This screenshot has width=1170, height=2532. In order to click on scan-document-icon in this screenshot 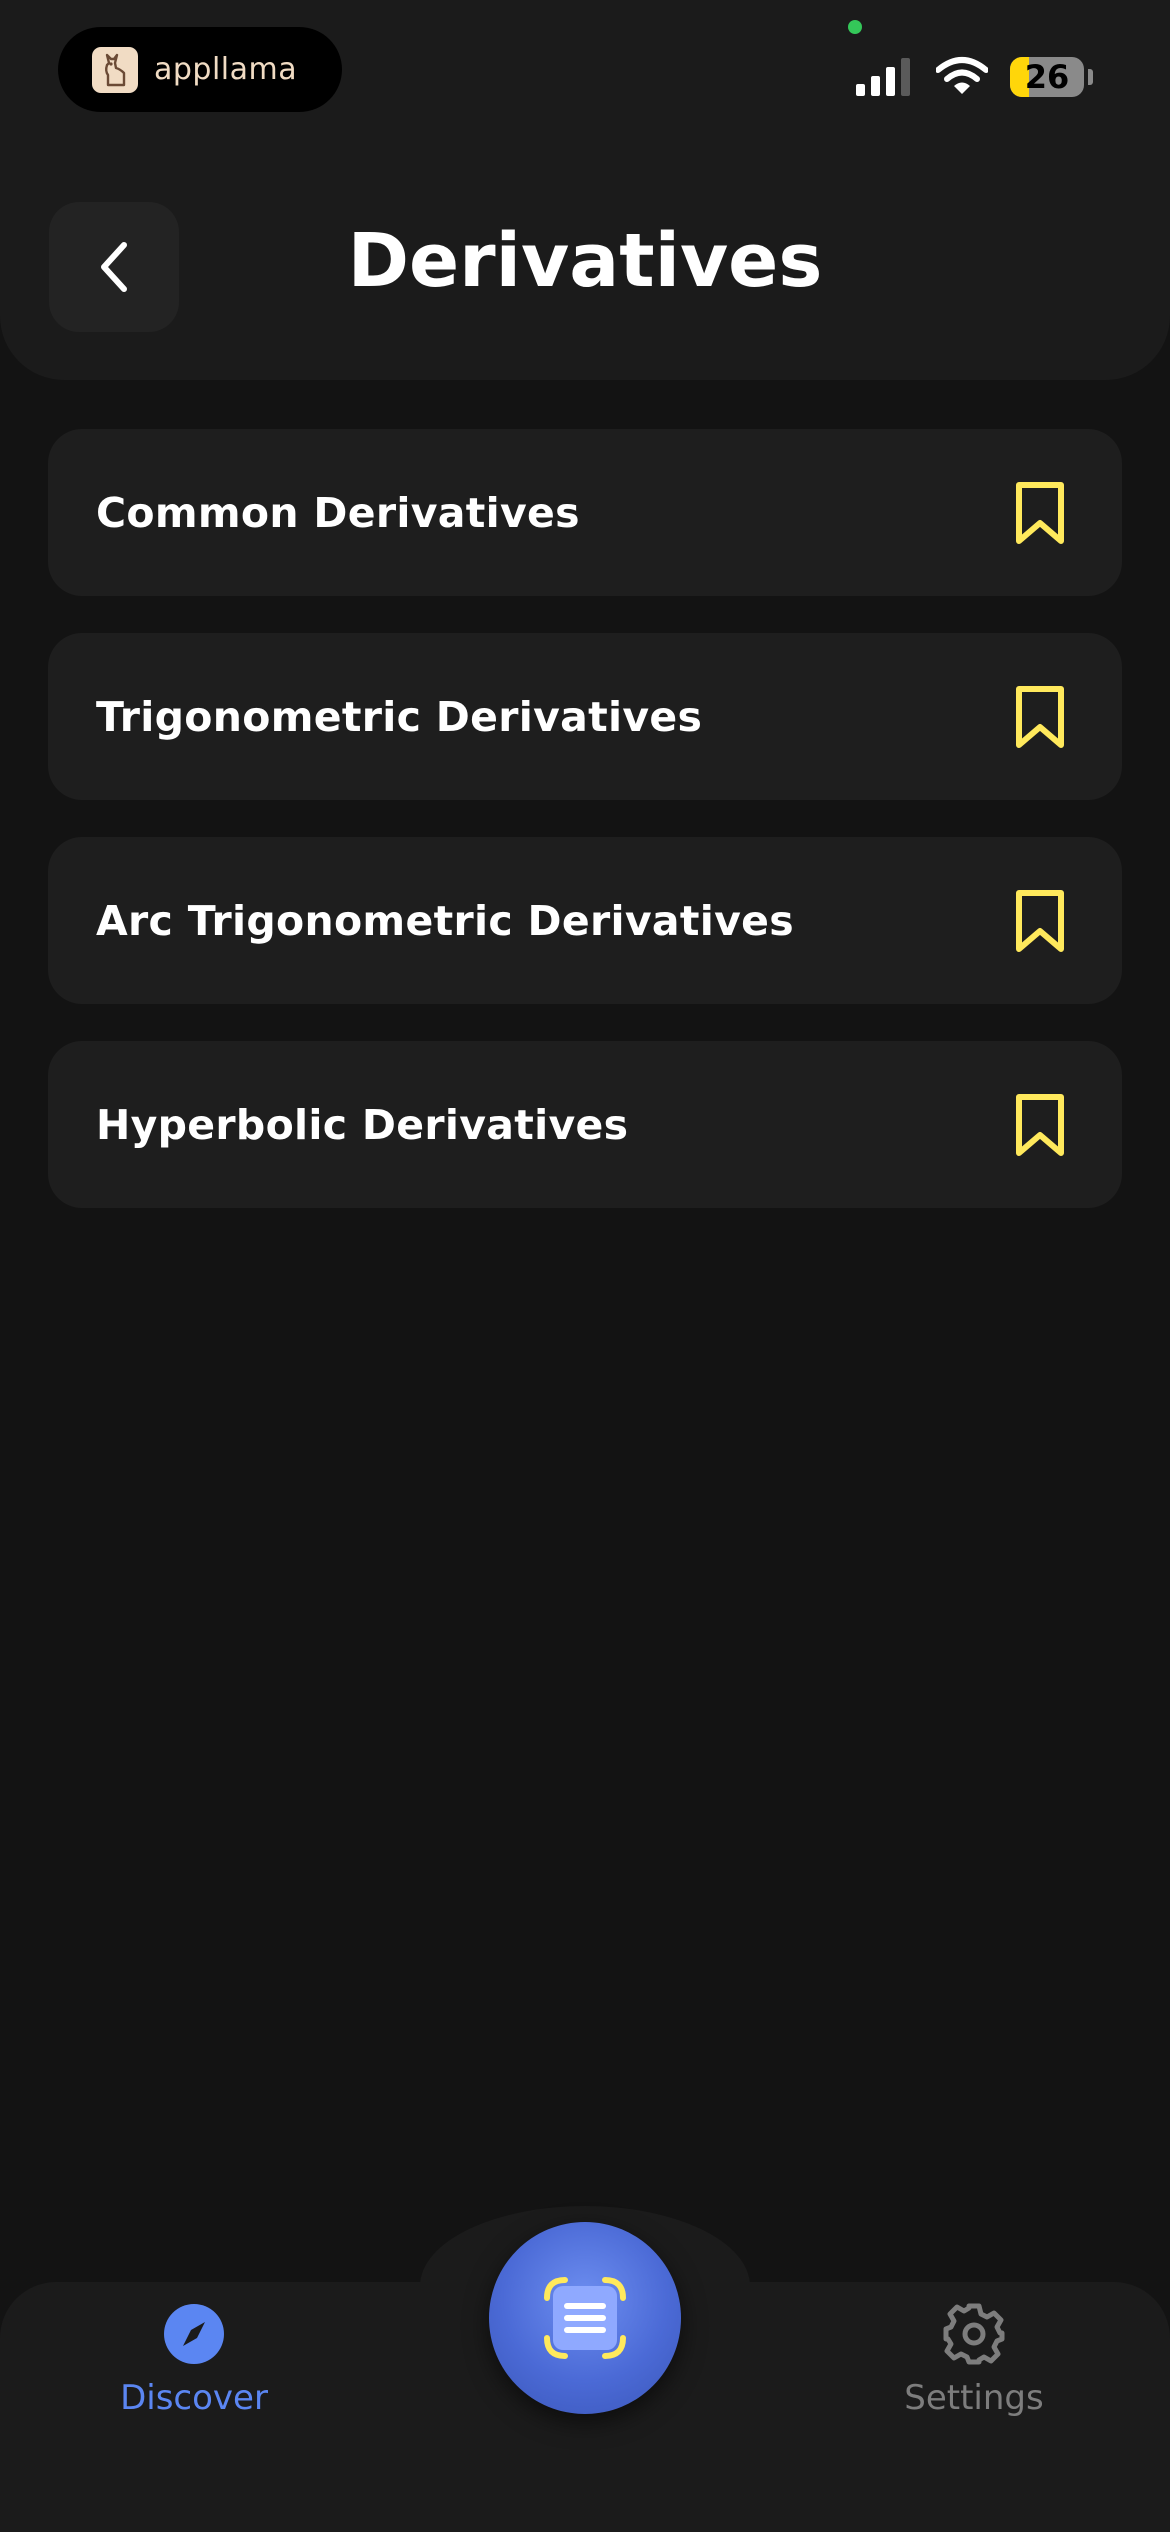, I will do `click(585, 2318)`.